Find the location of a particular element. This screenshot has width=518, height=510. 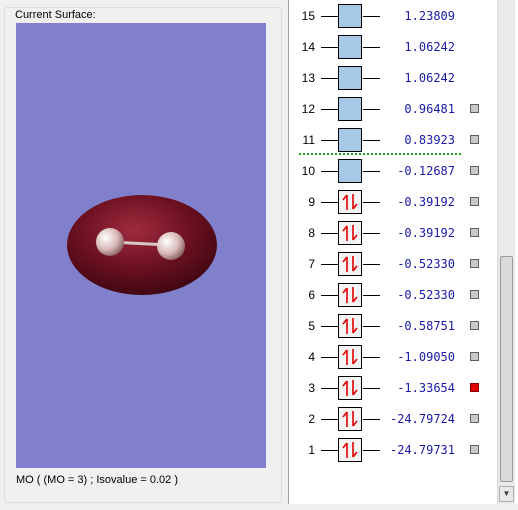

mo-energy-value: 0.96481 is located at coordinates (429, 109).